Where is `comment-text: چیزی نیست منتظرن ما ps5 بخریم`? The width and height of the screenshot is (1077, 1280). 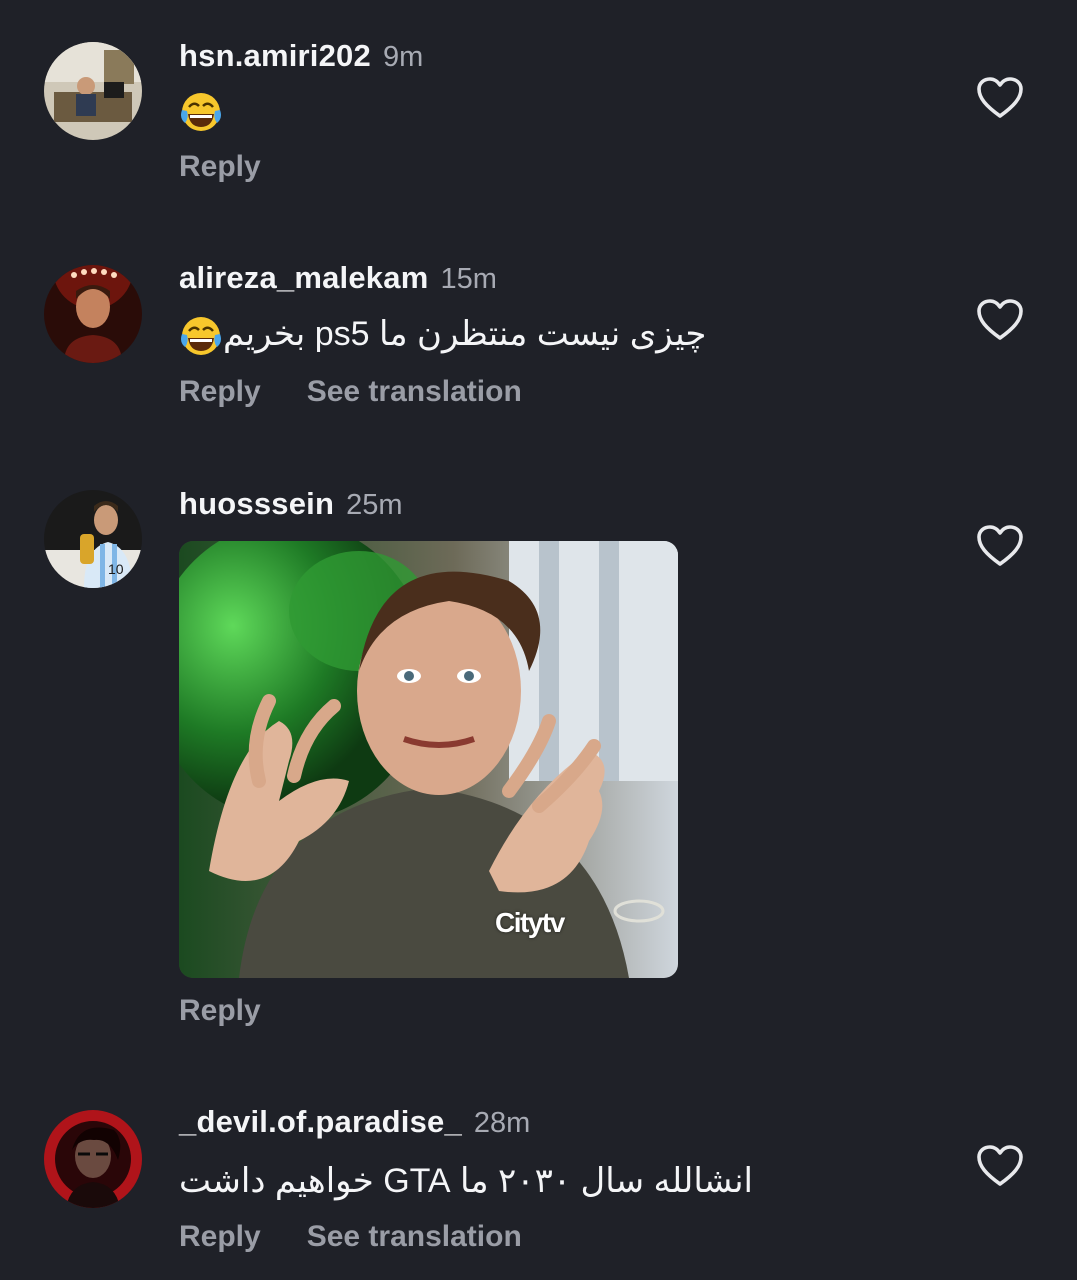
comment-text: چیزی نیست منتظرن ما ps5 بخریم is located at coordinates (442, 336).